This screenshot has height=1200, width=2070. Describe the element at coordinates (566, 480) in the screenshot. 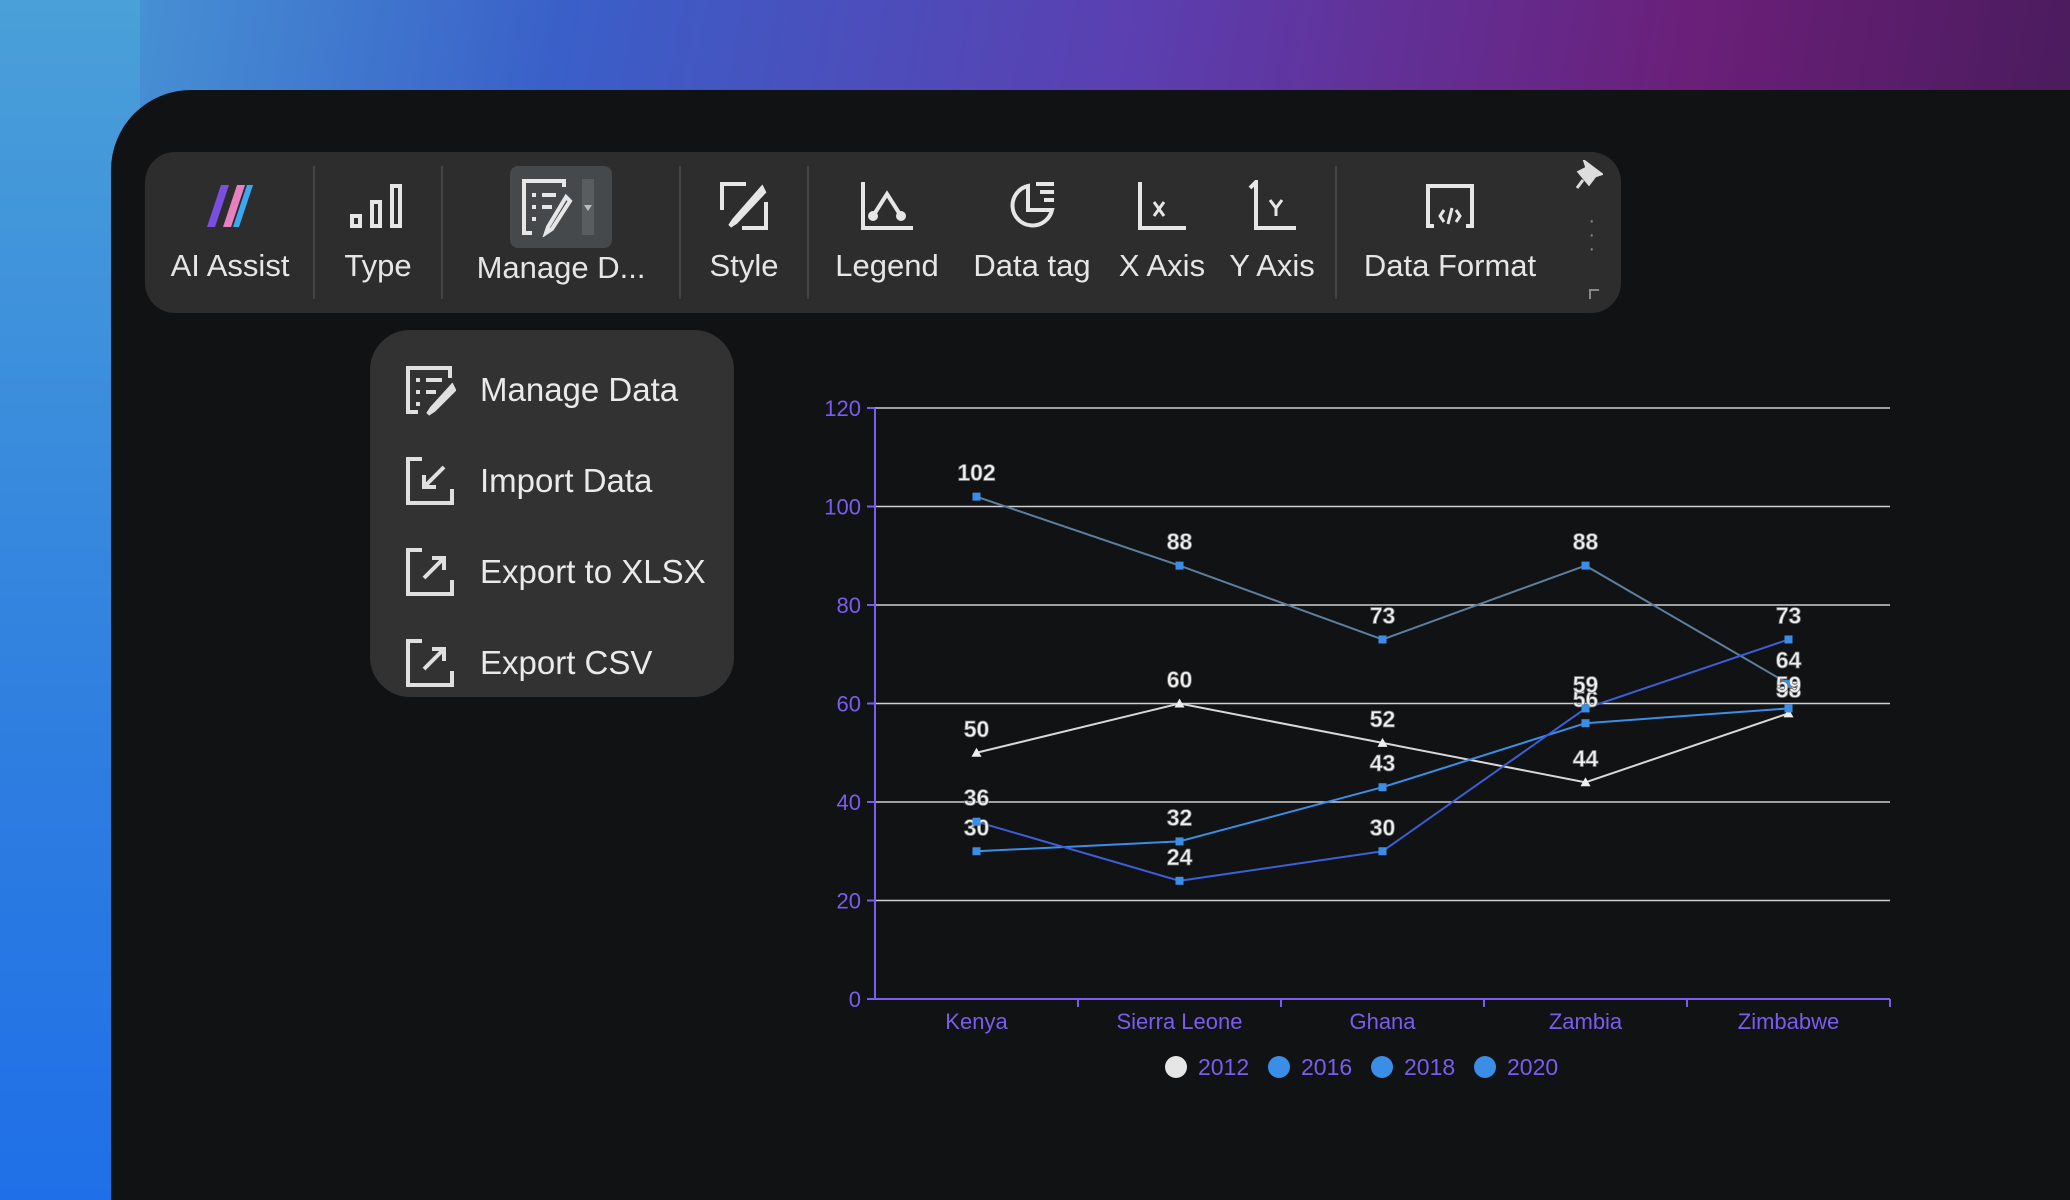

I see `menu-item-label: Import Data` at that location.